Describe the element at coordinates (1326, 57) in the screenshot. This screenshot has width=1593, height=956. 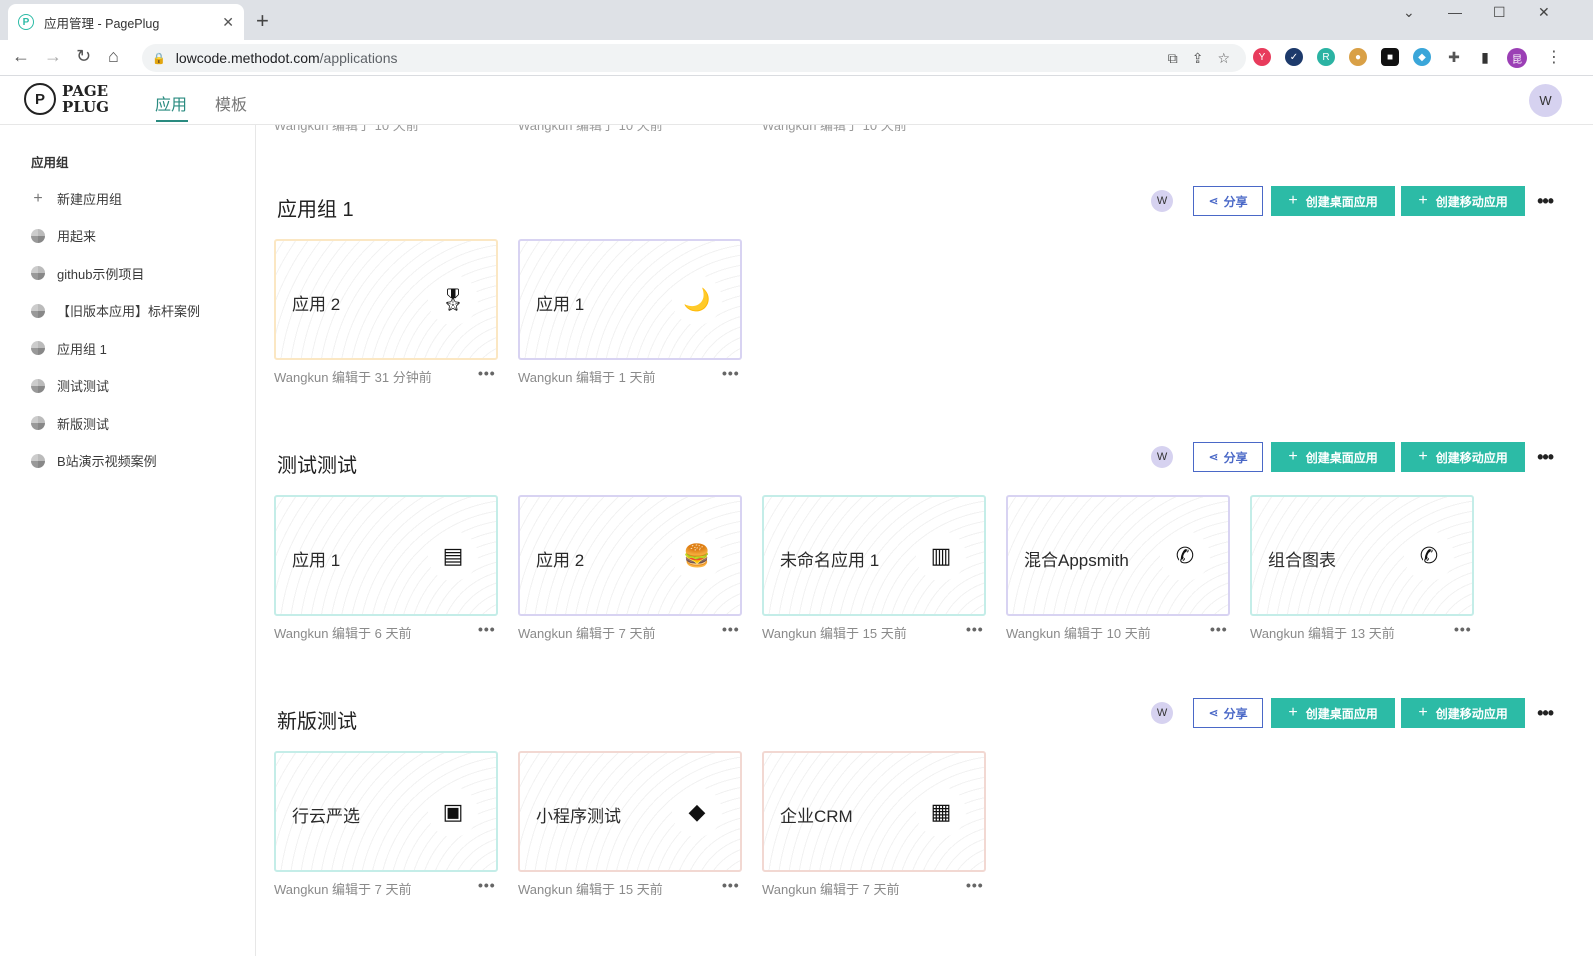
I see `extension-icon: R` at that location.